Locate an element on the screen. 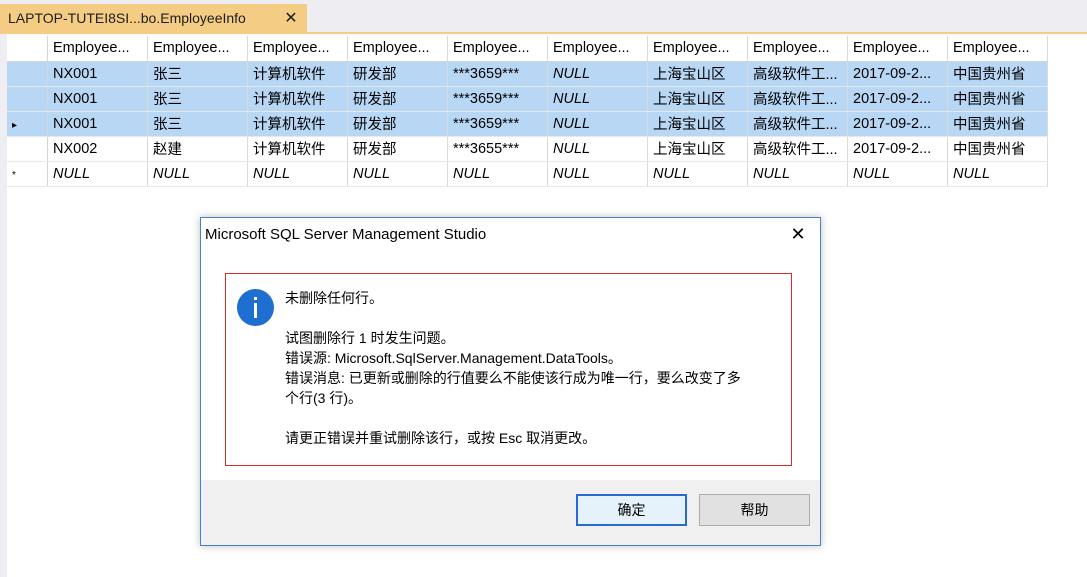 This screenshot has height=577, width=1087. table-cell: ***3655*** is located at coordinates (497, 149).